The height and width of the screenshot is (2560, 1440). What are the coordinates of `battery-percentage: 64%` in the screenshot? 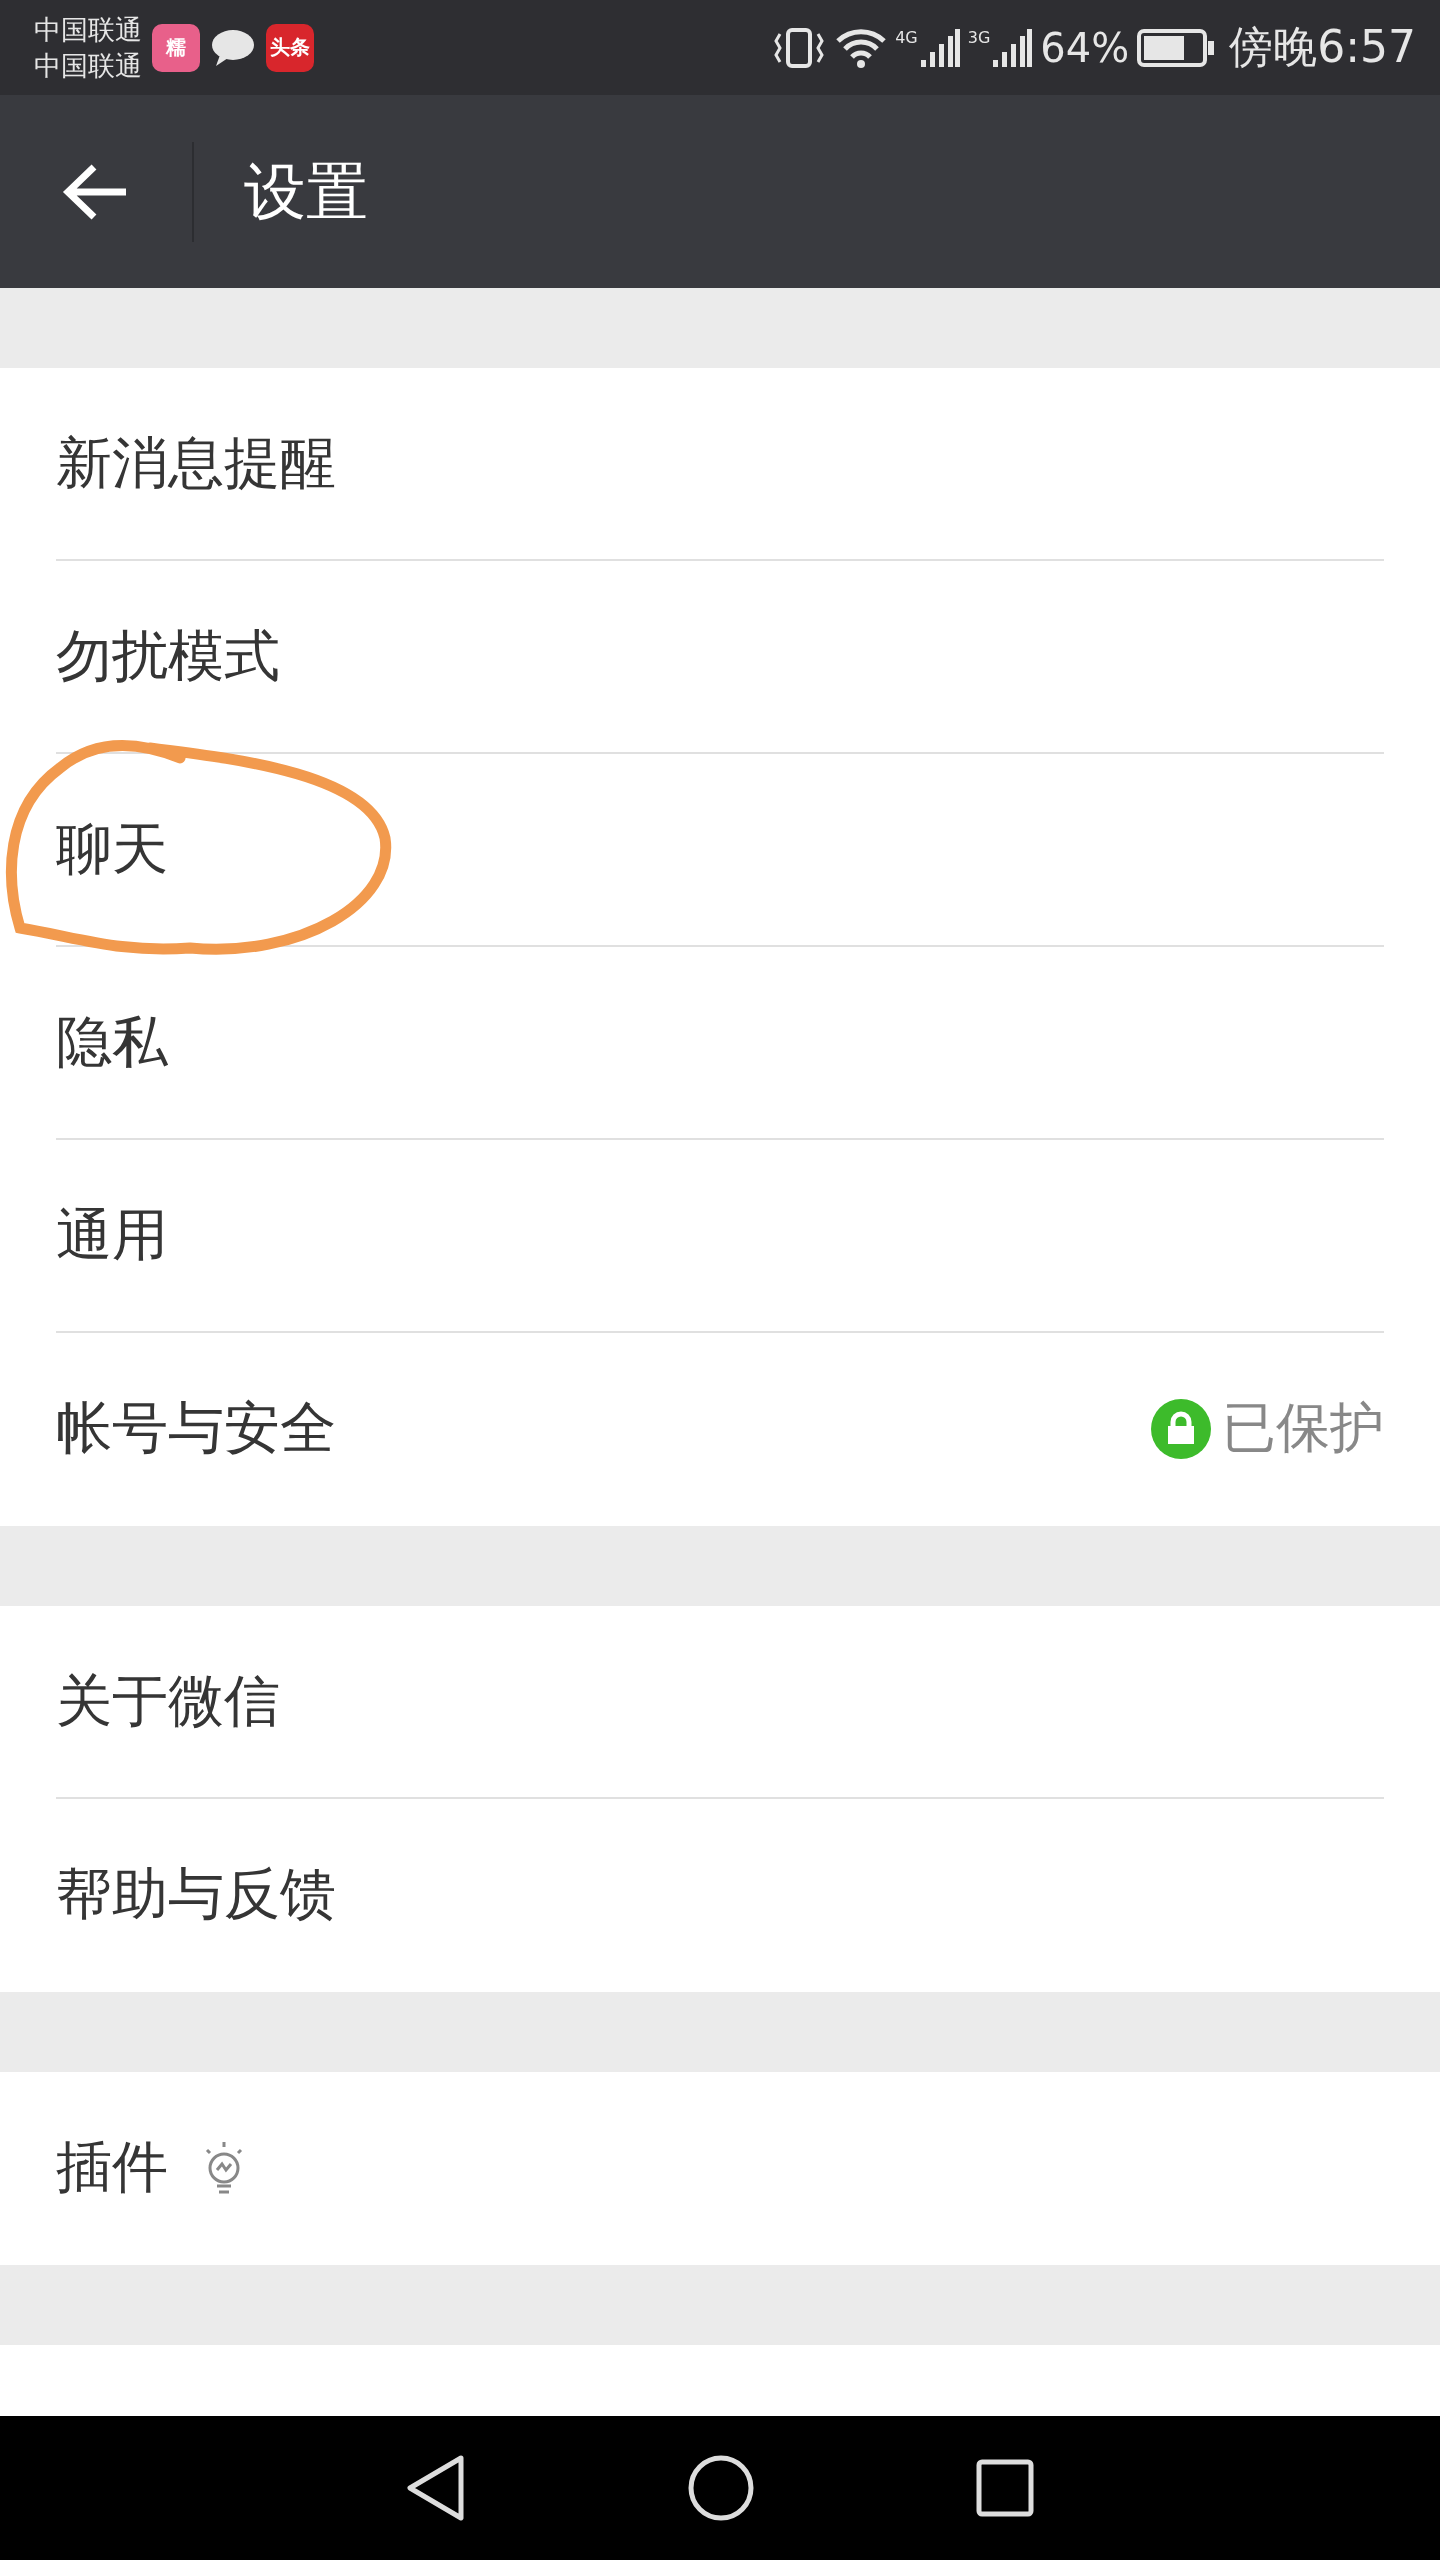 It's located at (1085, 47).